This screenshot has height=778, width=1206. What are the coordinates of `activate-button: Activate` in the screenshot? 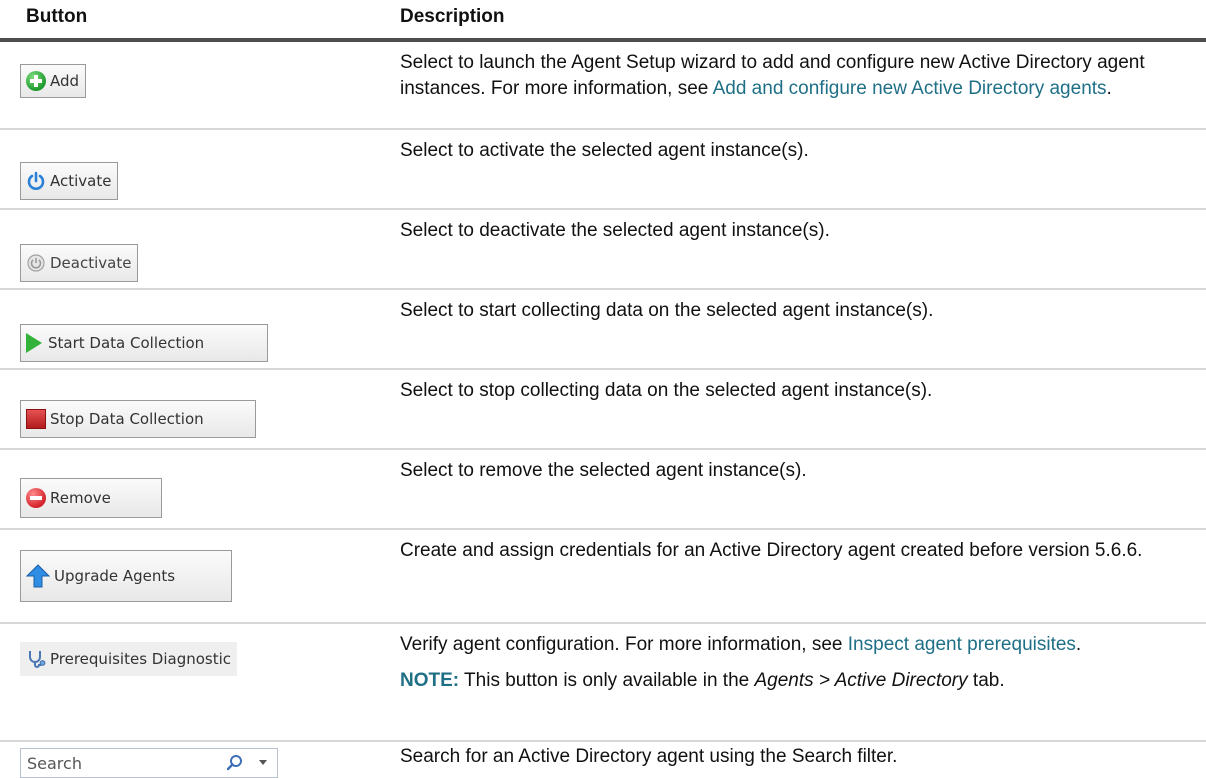 It's located at (69, 181).